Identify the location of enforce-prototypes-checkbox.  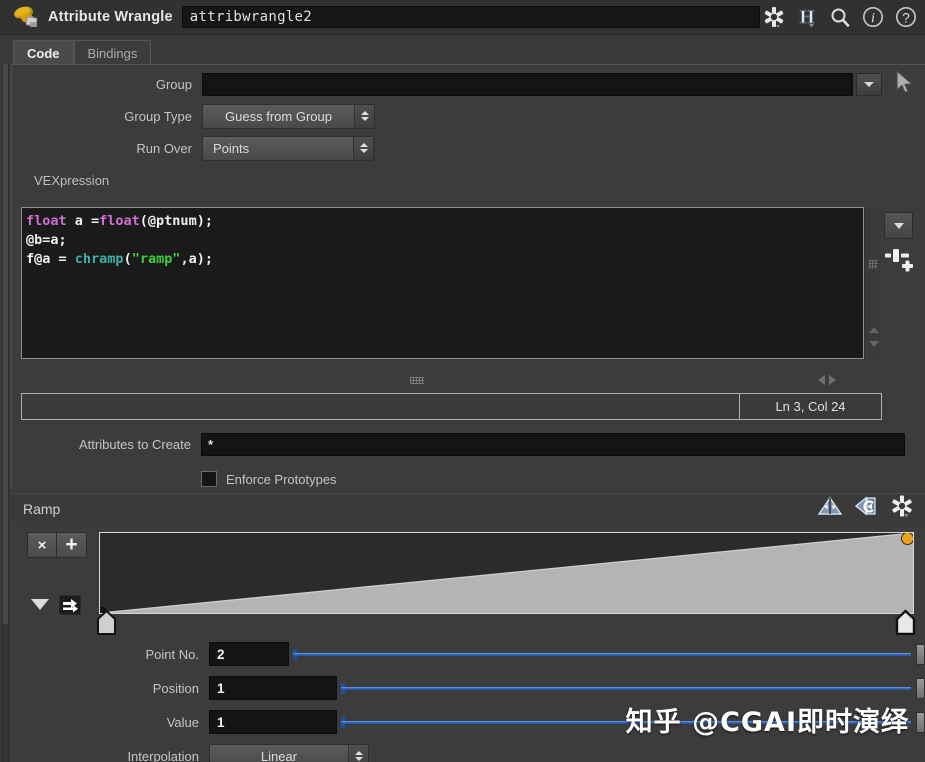
(209, 479).